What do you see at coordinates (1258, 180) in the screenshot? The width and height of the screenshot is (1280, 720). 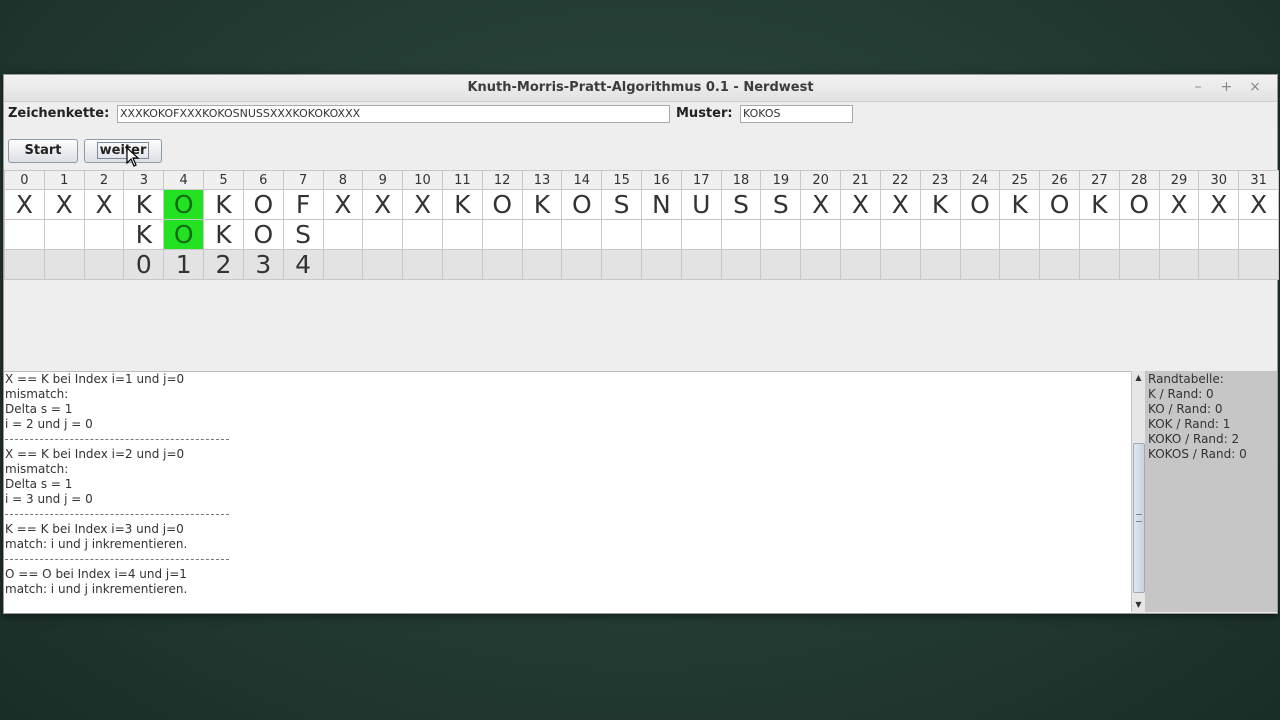 I see `index-cell: 31` at bounding box center [1258, 180].